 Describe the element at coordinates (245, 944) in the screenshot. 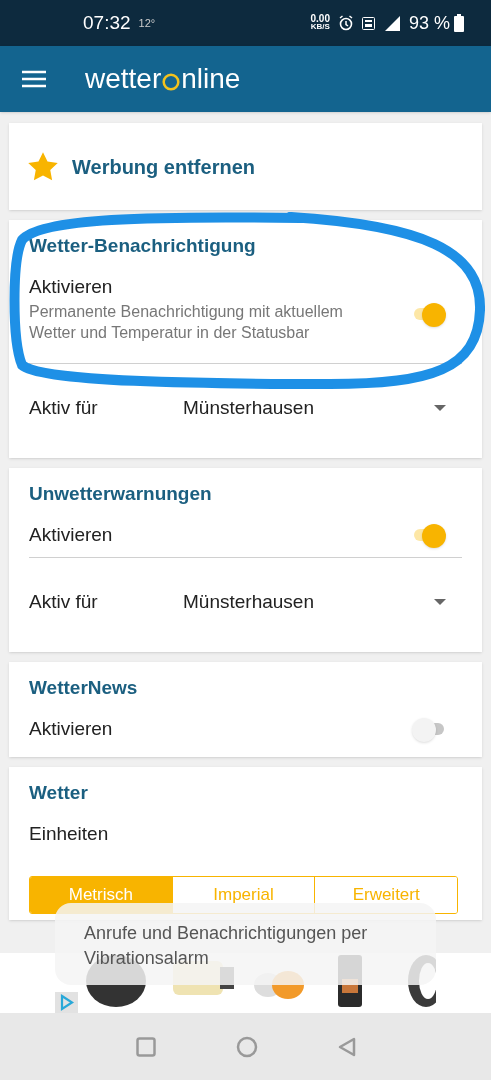

I see `toast-message: Anrufe und Benachrichtigungen per Vibrationsalarm` at that location.